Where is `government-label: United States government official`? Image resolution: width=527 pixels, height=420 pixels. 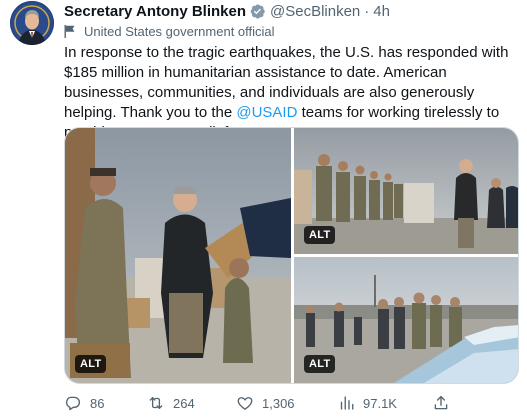
government-label: United States government official is located at coordinates (169, 31).